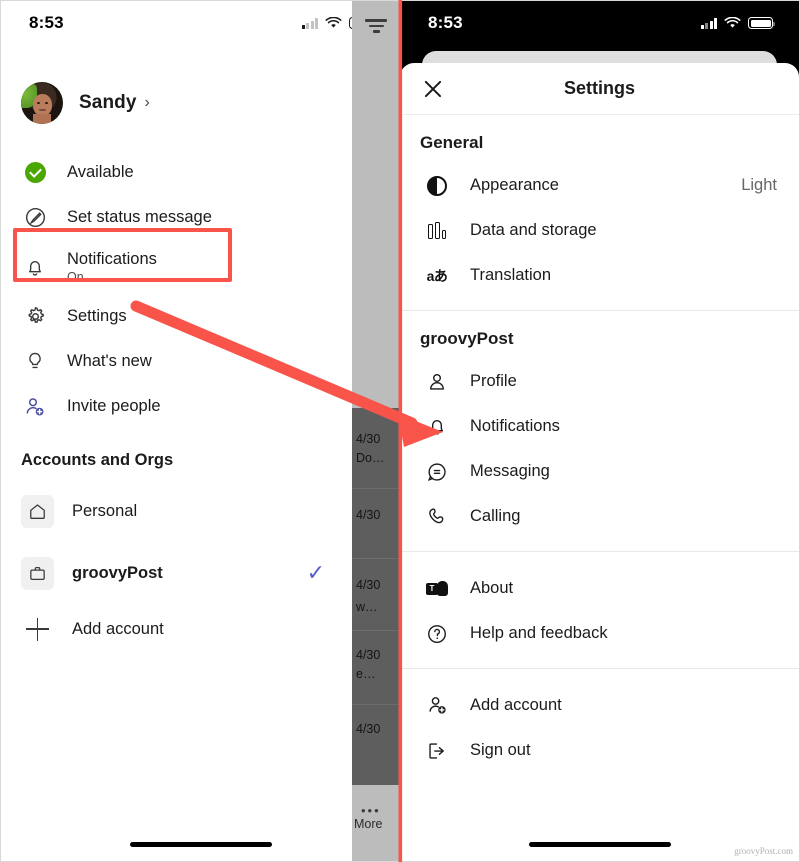  Describe the element at coordinates (708, 23) in the screenshot. I see `cellular-signal-icon` at that location.